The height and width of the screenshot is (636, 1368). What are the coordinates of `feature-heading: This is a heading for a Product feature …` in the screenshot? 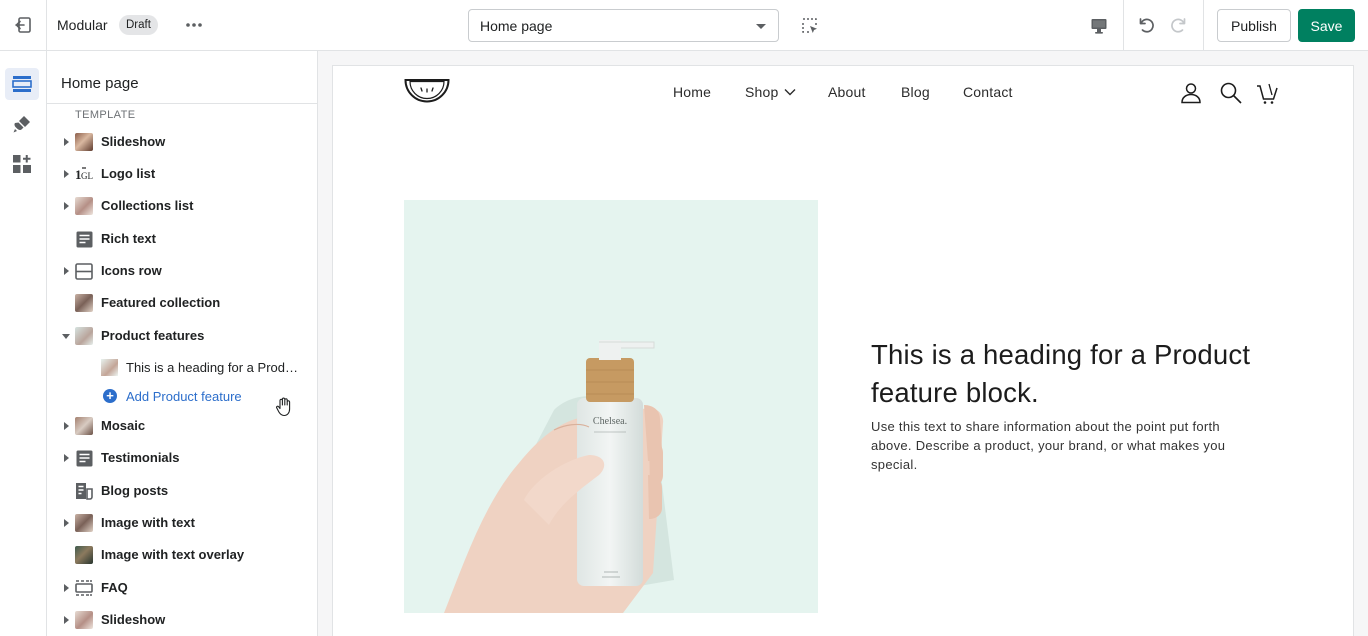 It's located at (1086, 374).